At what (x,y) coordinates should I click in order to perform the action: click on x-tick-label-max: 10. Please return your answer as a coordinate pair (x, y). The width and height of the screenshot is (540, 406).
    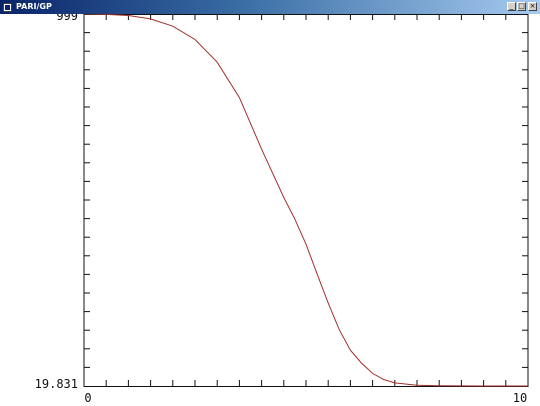
    Looking at the image, I should click on (520, 398).